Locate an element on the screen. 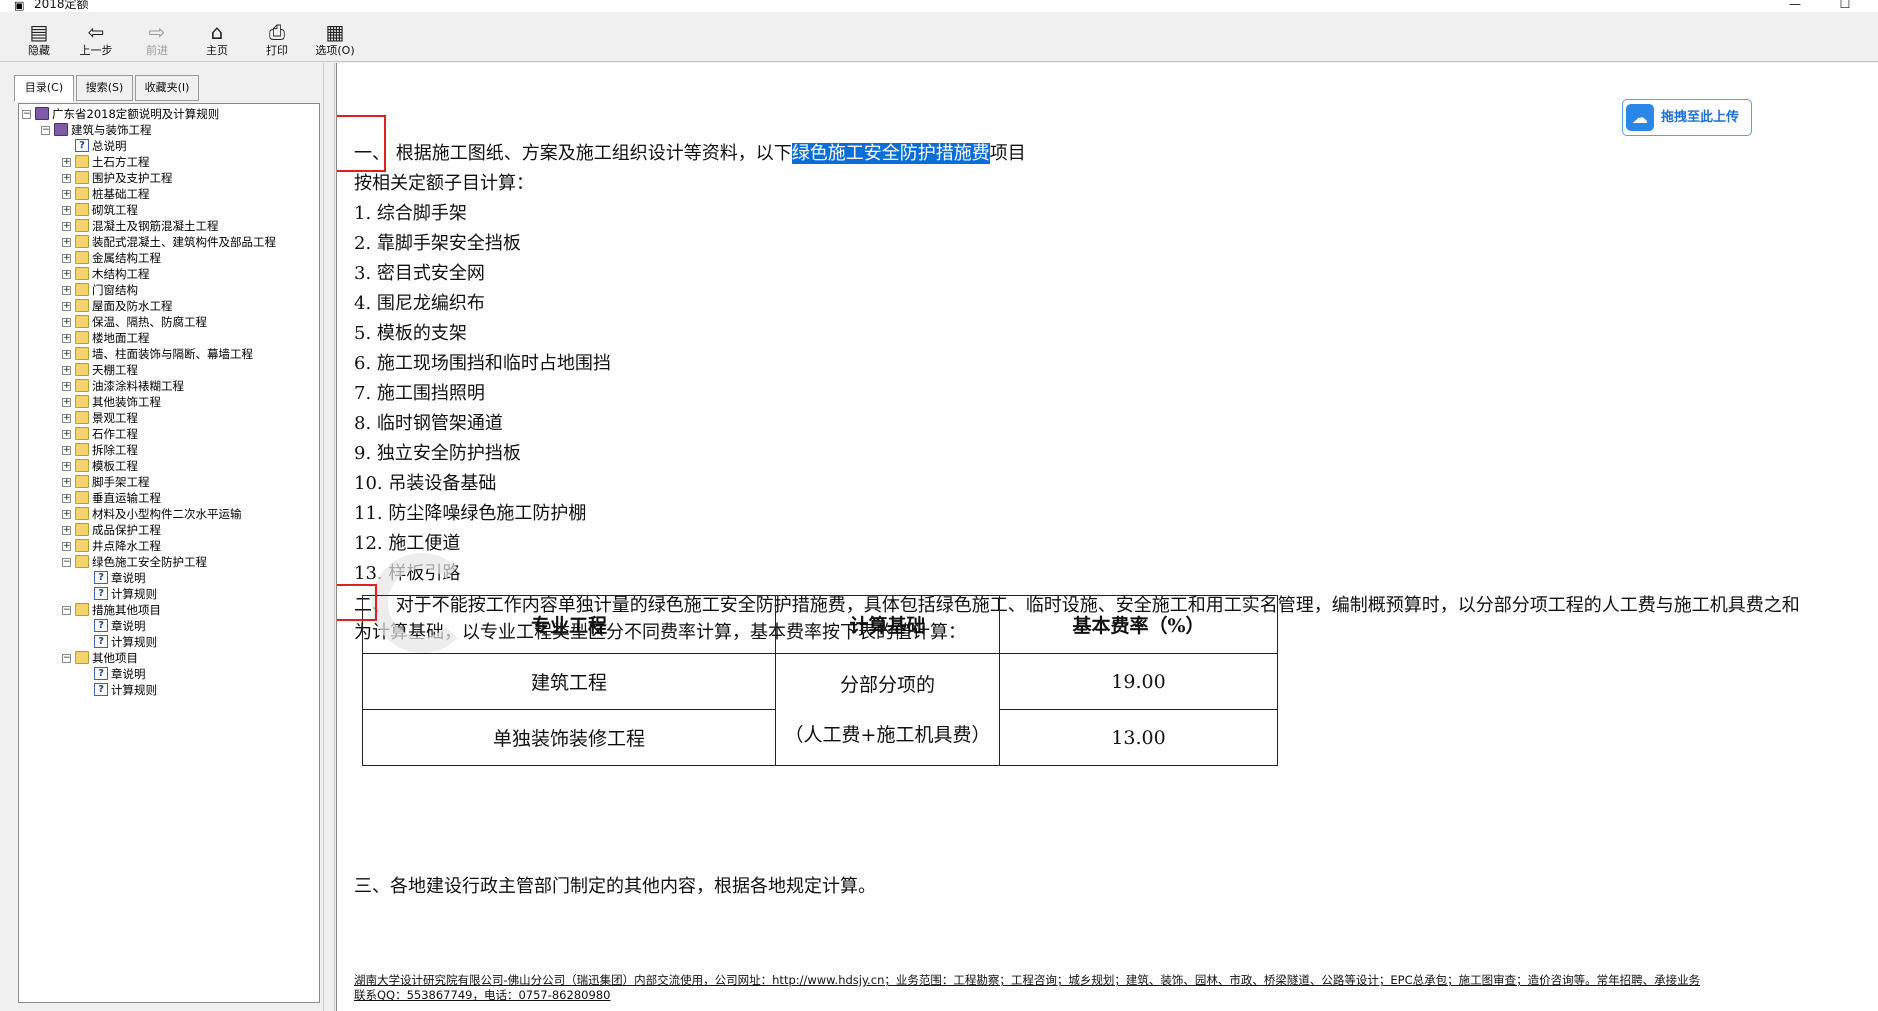 Image resolution: width=1878 pixels, height=1011 pixels. tree-item: ? 总说明 is located at coordinates (169, 146).